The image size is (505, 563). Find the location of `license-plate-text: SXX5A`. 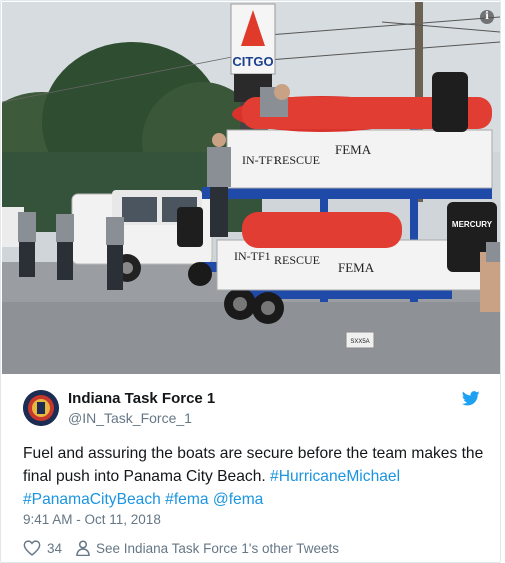

license-plate-text: SXX5A is located at coordinates (359, 342).